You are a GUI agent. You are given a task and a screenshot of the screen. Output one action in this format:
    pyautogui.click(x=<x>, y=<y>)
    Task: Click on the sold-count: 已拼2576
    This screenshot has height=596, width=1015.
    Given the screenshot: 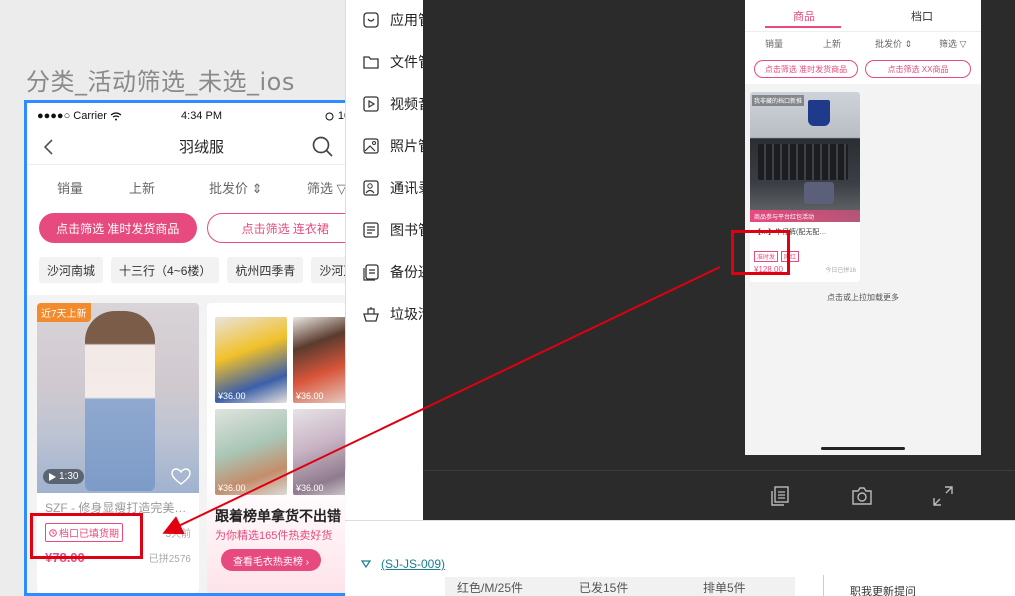 What is the action you would take?
    pyautogui.click(x=169, y=559)
    